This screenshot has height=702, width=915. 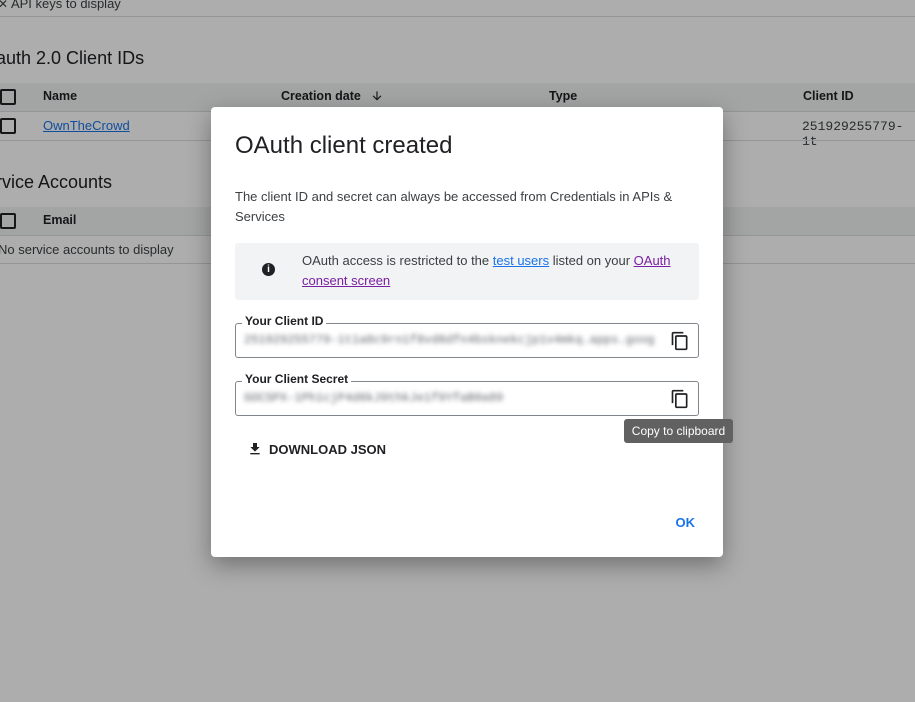 I want to click on download-json-button: DOWNLOAD JSON, so click(x=316, y=449).